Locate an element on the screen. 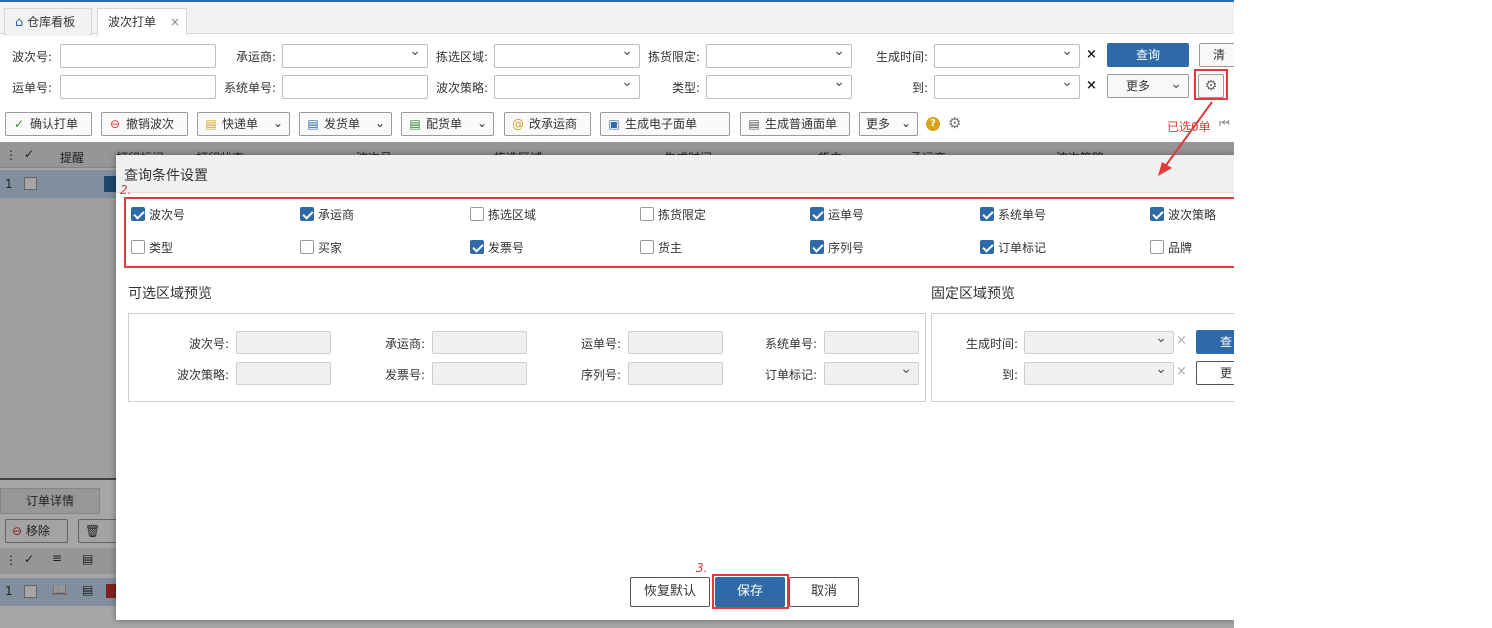 The height and width of the screenshot is (628, 1492). pick-limit-label: 拣货限定: is located at coordinates (674, 57).